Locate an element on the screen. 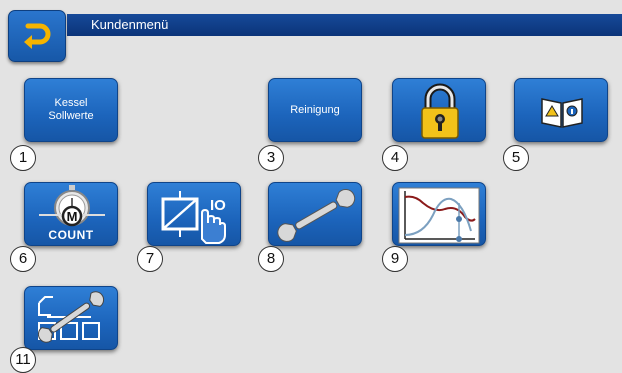  return-arrow-icon is located at coordinates (37, 36).